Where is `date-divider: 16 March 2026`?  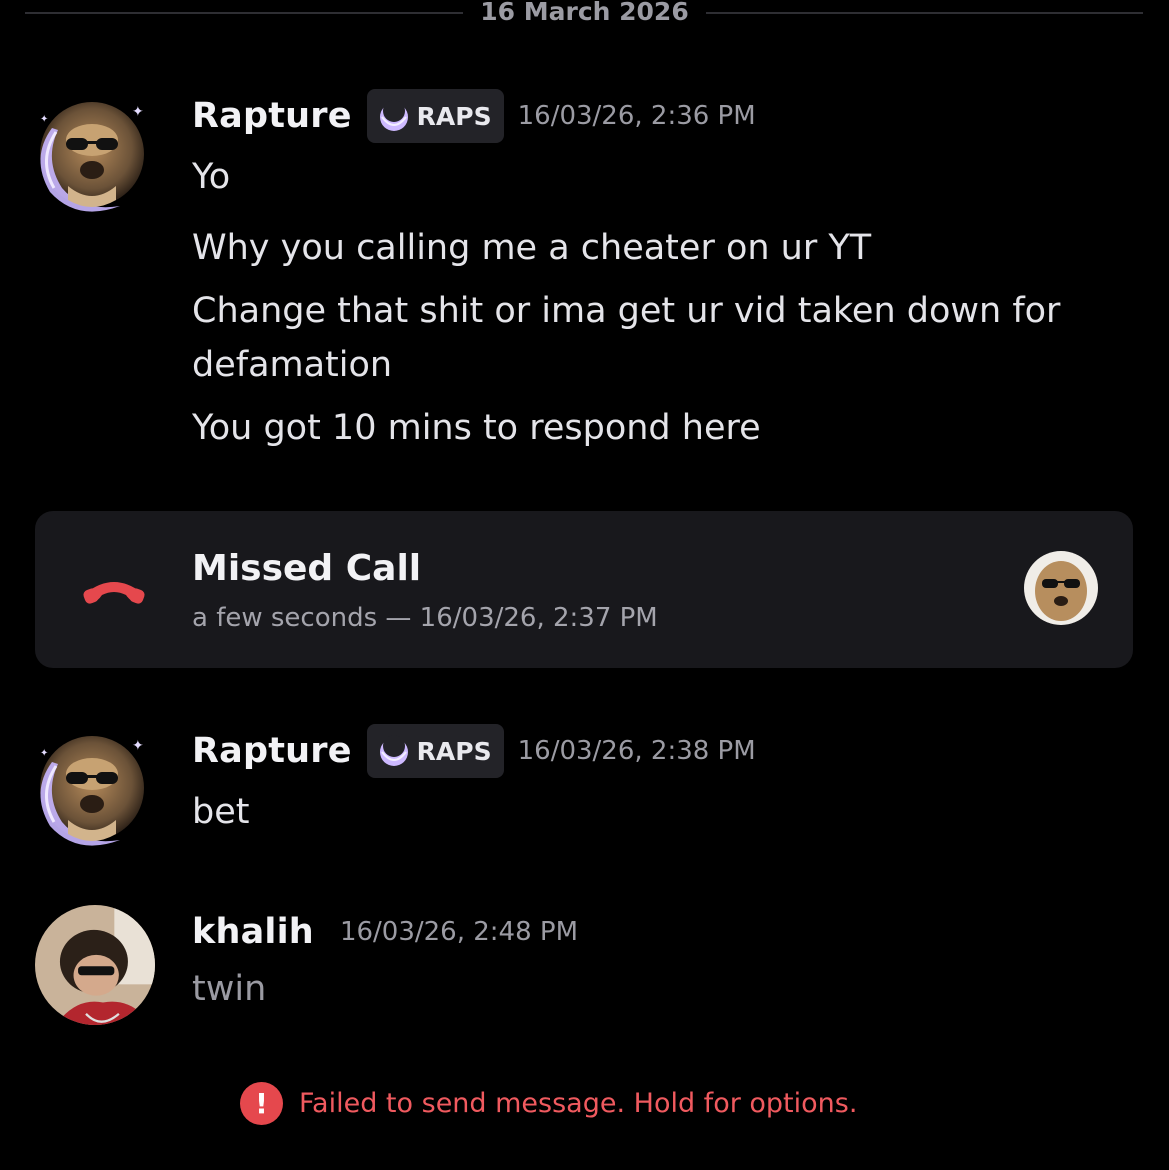
date-divider: 16 March 2026 is located at coordinates (584, 15).